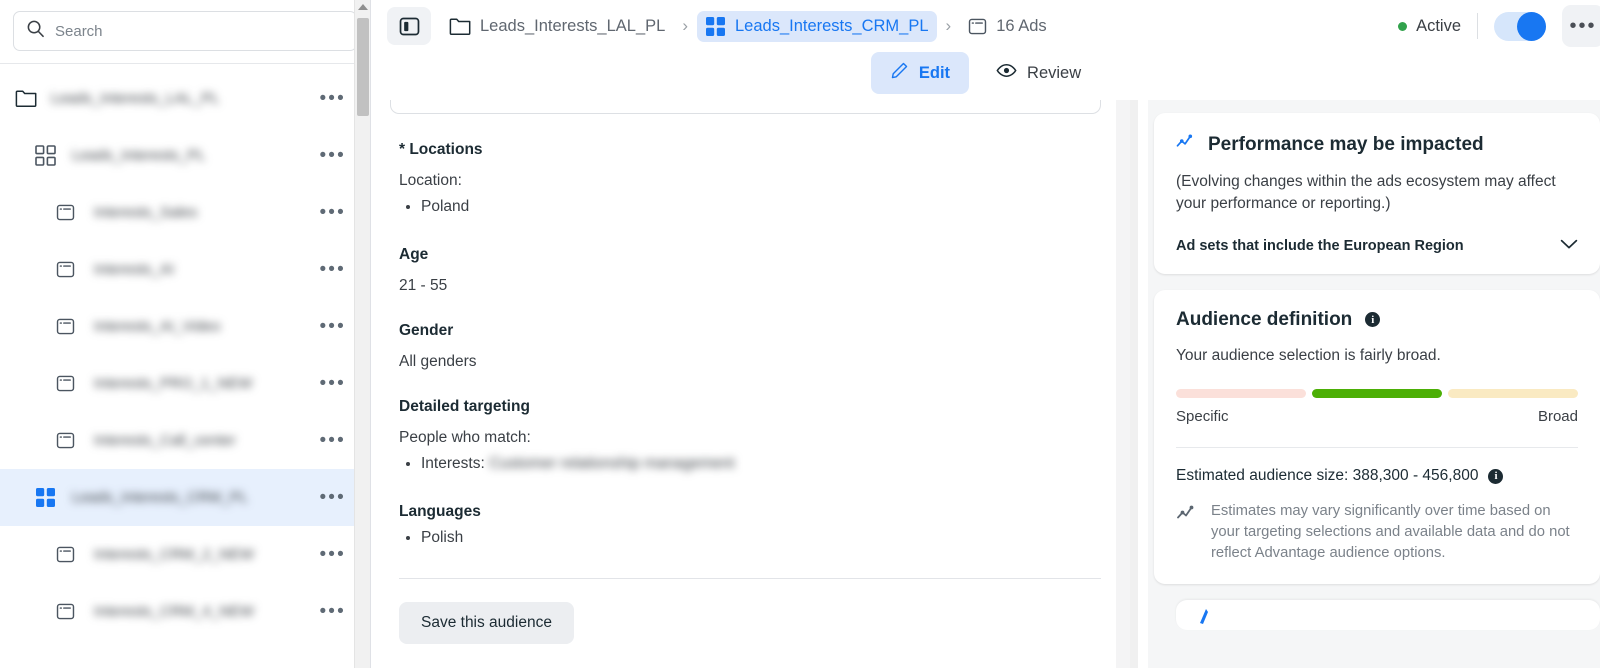 This screenshot has height=668, width=1600. What do you see at coordinates (362, 7) in the screenshot?
I see `scroll-up-arrow-icon` at bounding box center [362, 7].